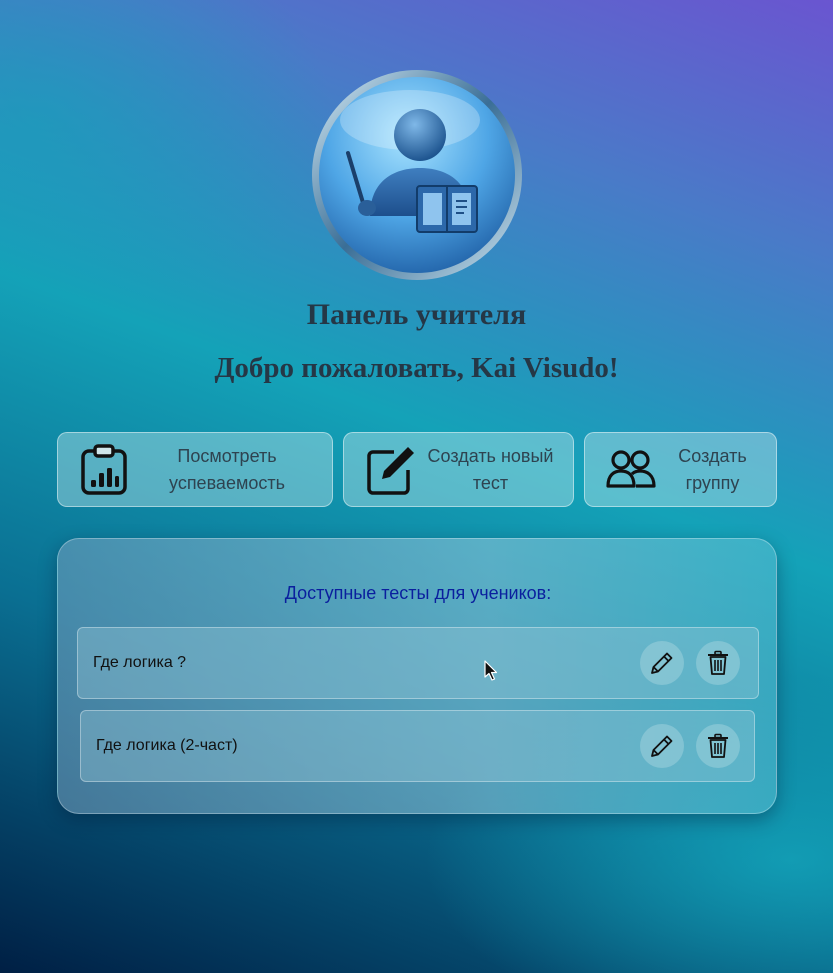 The image size is (833, 973). I want to click on welcome-suffix: !, so click(613, 368).